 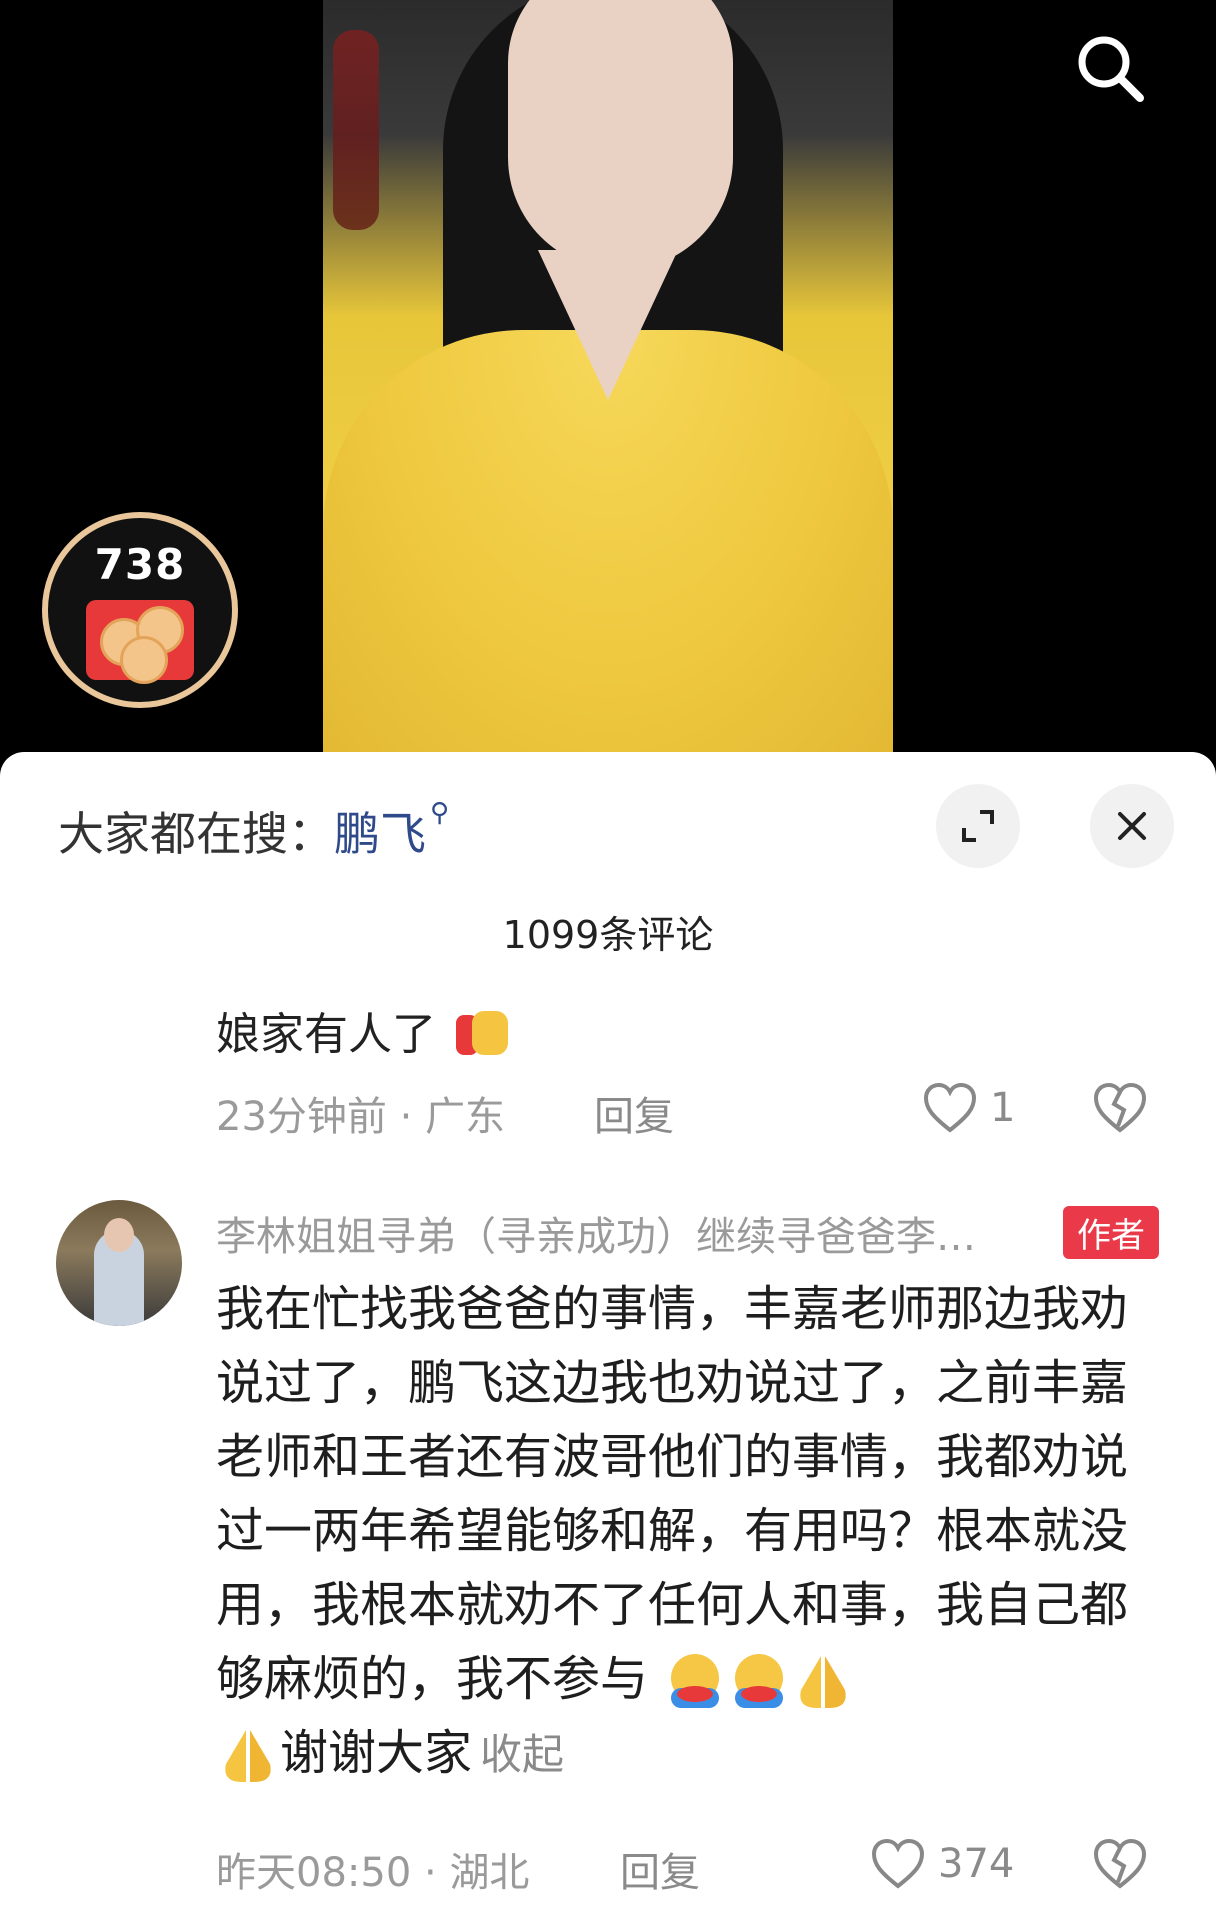 What do you see at coordinates (314, 1873) in the screenshot?
I see `comment-time: 昨天08:50` at bounding box center [314, 1873].